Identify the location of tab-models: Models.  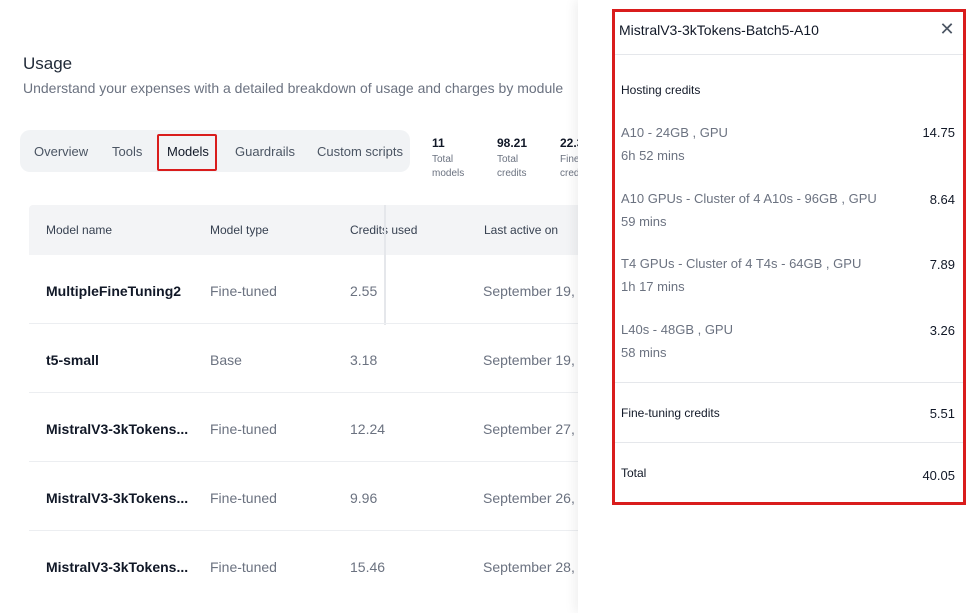
(188, 151).